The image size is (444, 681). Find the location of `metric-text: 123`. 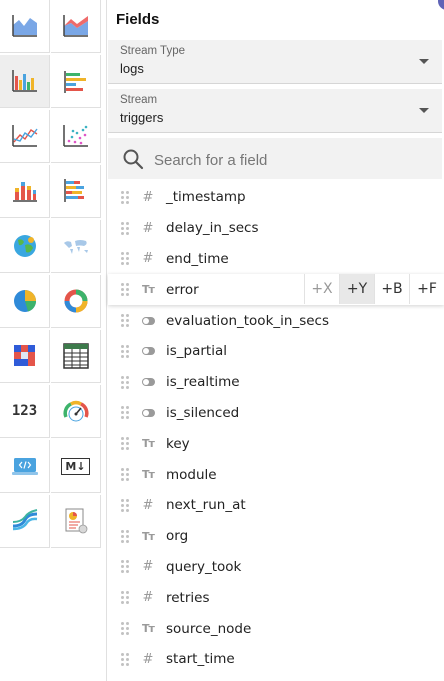

metric-text: 123 is located at coordinates (24, 411).